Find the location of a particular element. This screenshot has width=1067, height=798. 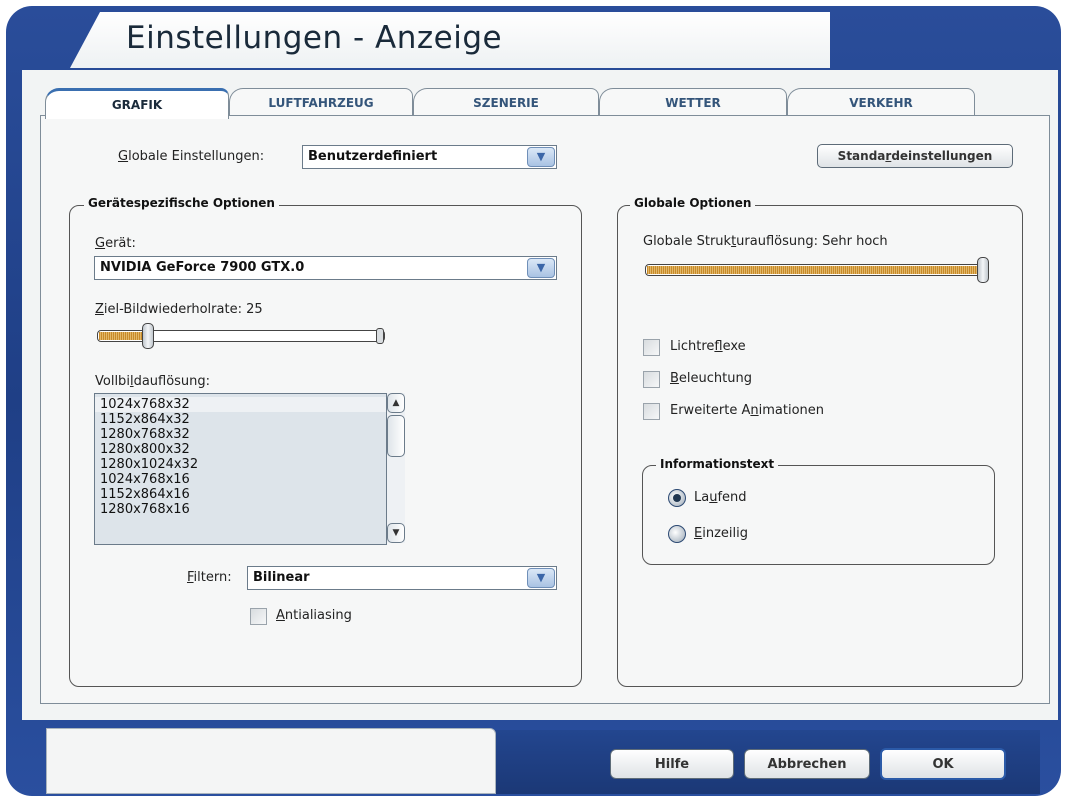

lichtreflexe-checkbox is located at coordinates (651, 347).